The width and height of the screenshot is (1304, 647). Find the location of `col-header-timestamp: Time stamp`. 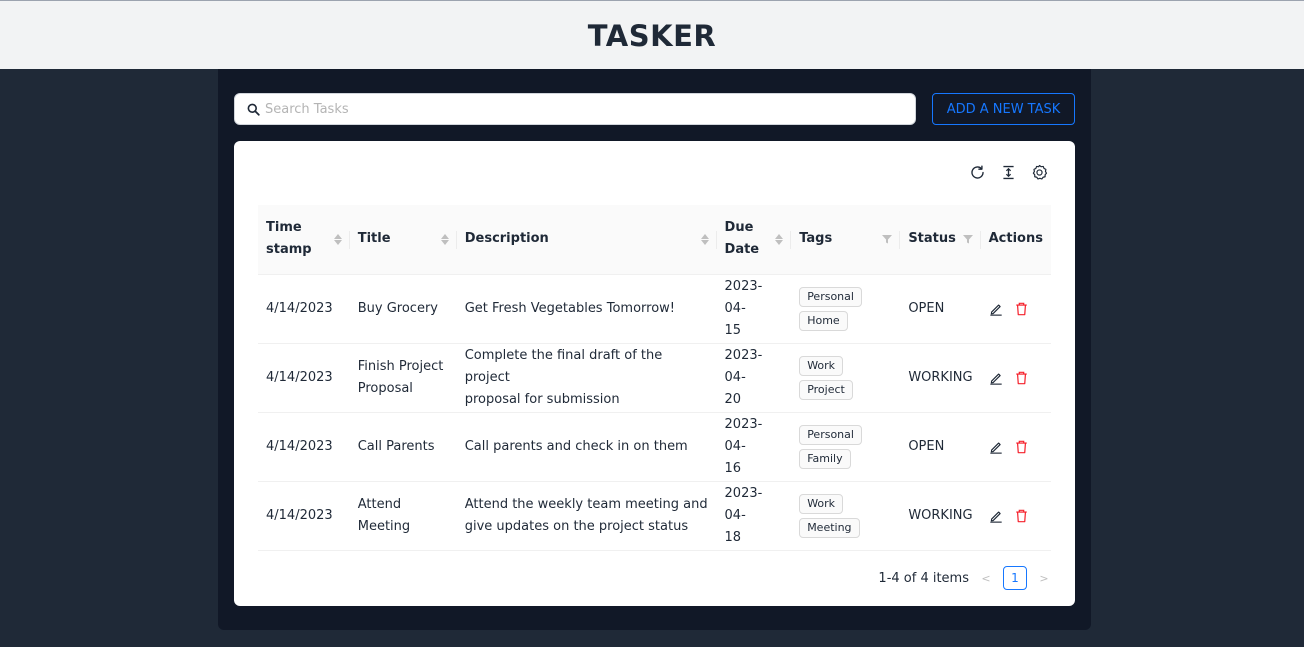

col-header-timestamp: Time stamp is located at coordinates (304, 240).